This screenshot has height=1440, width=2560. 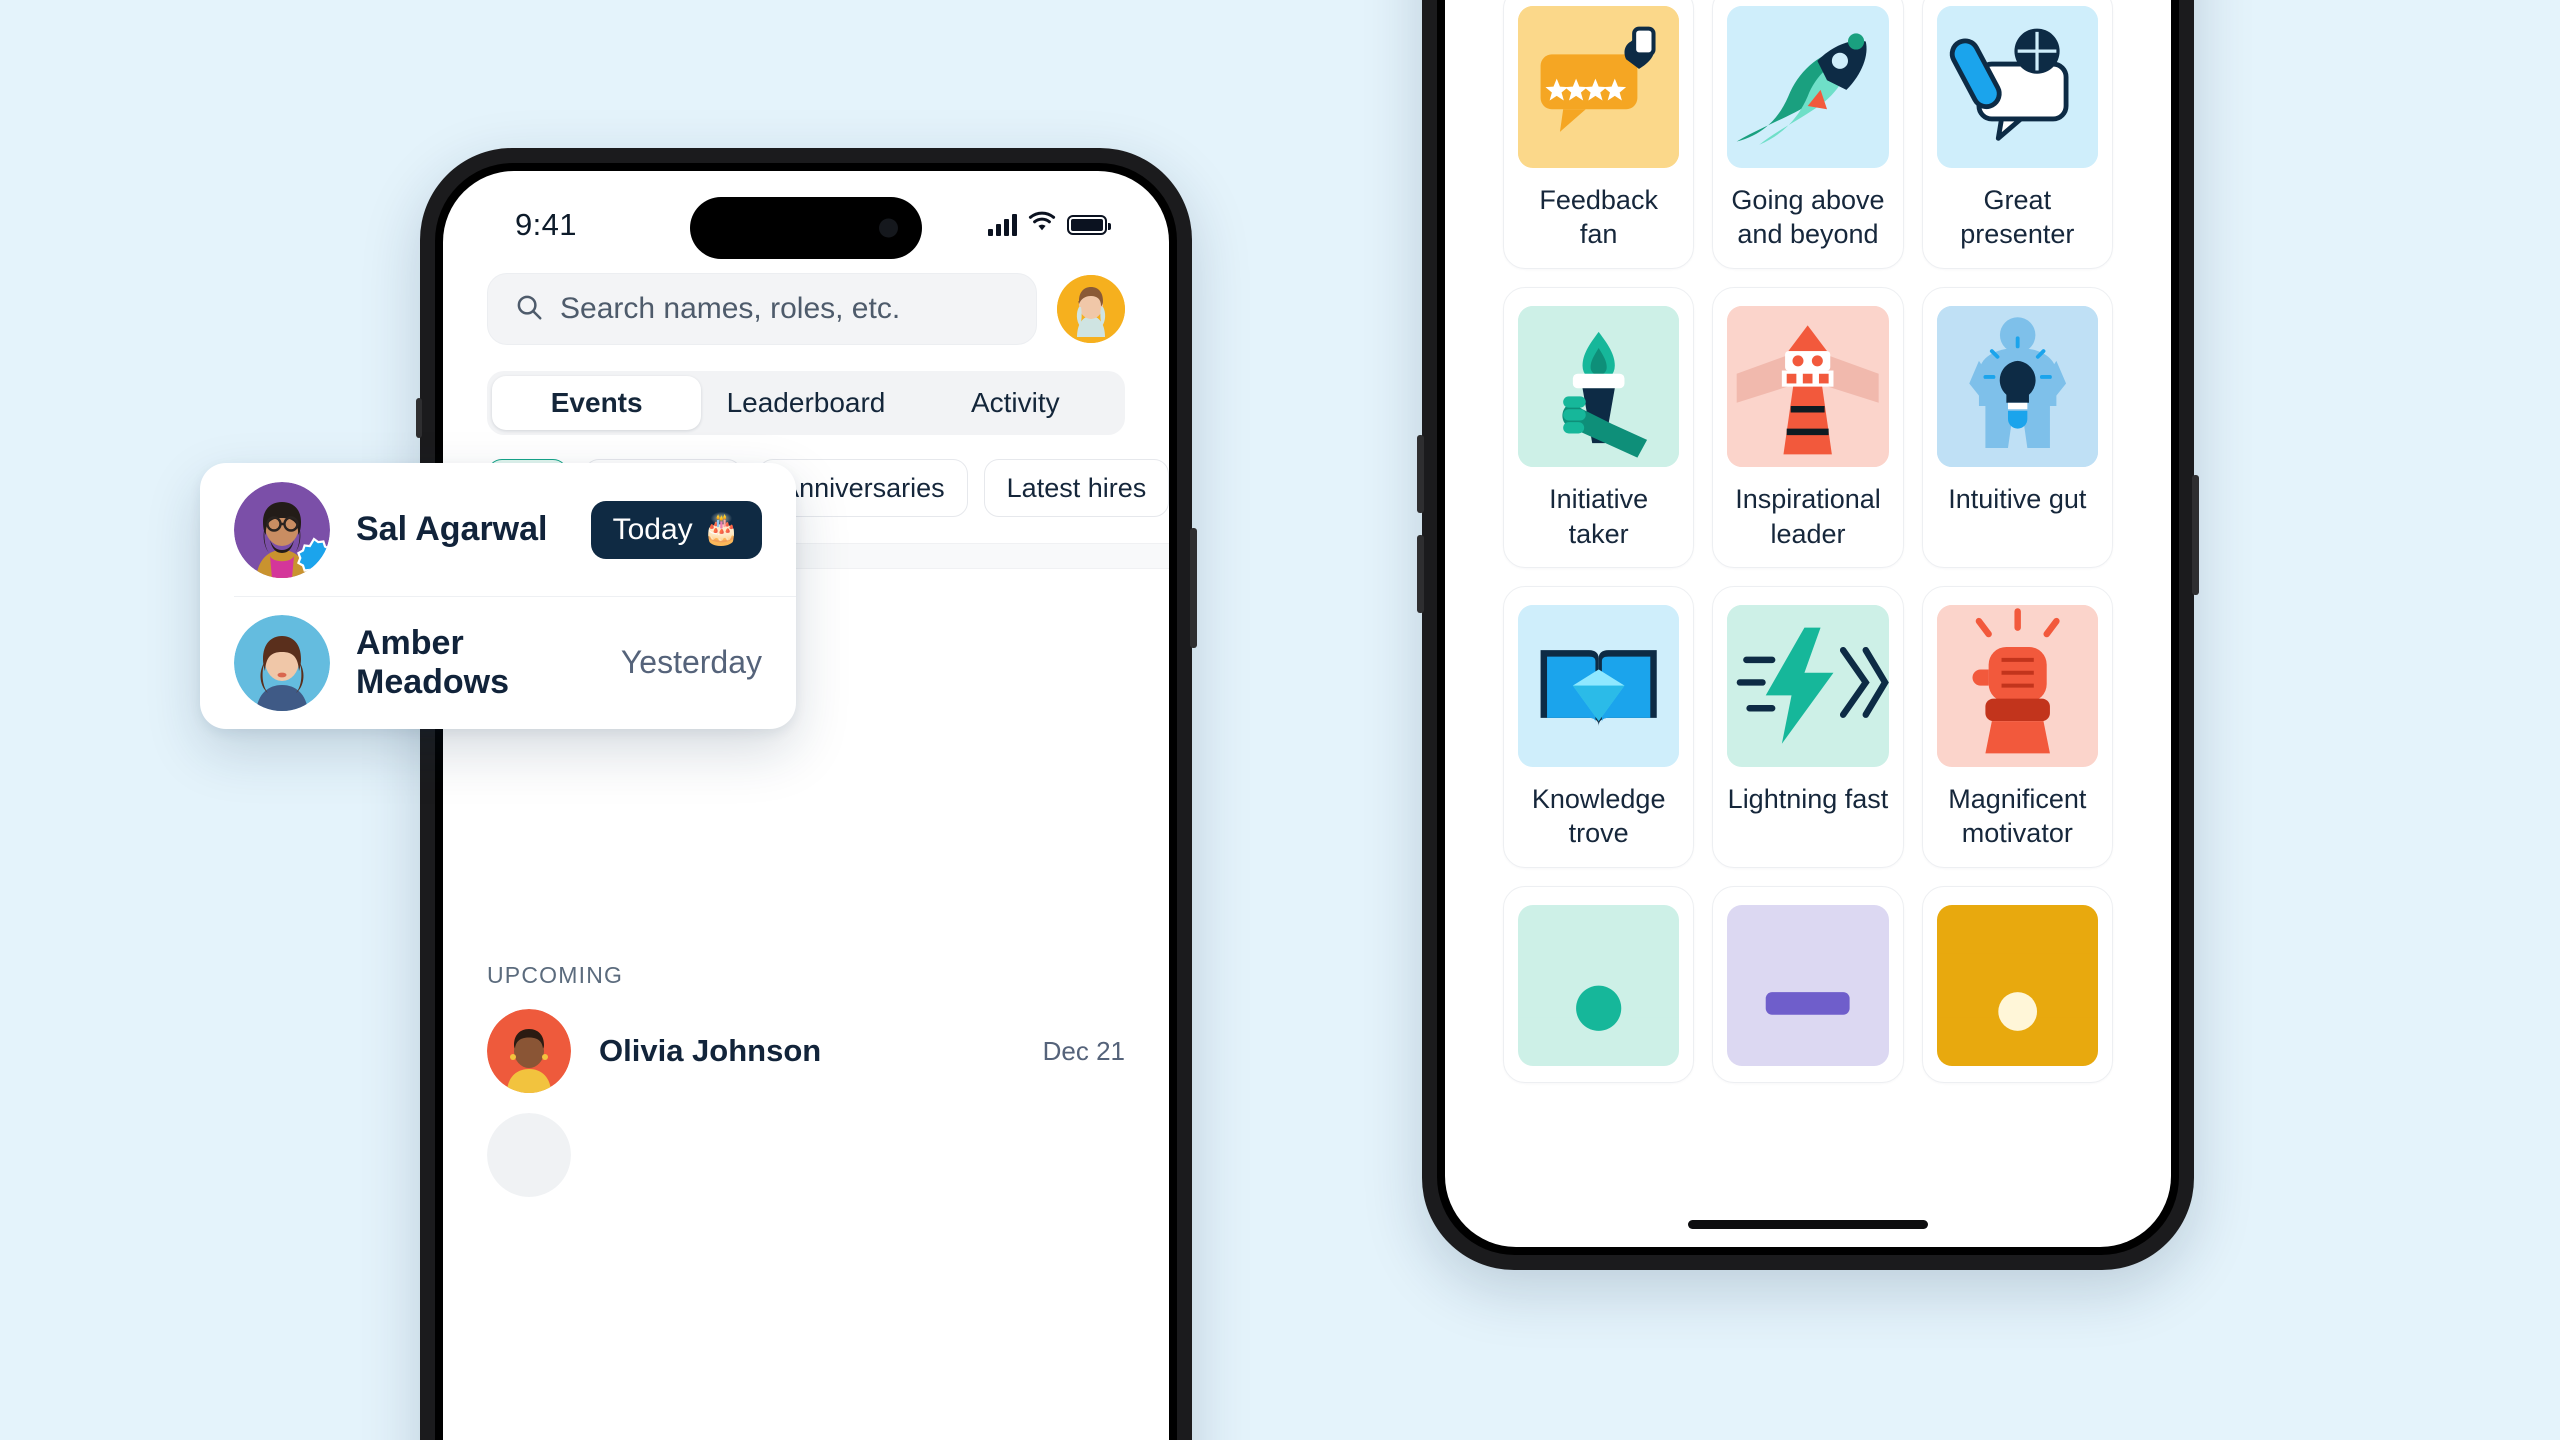 I want to click on status-bar: 9:41, so click(x=806, y=217).